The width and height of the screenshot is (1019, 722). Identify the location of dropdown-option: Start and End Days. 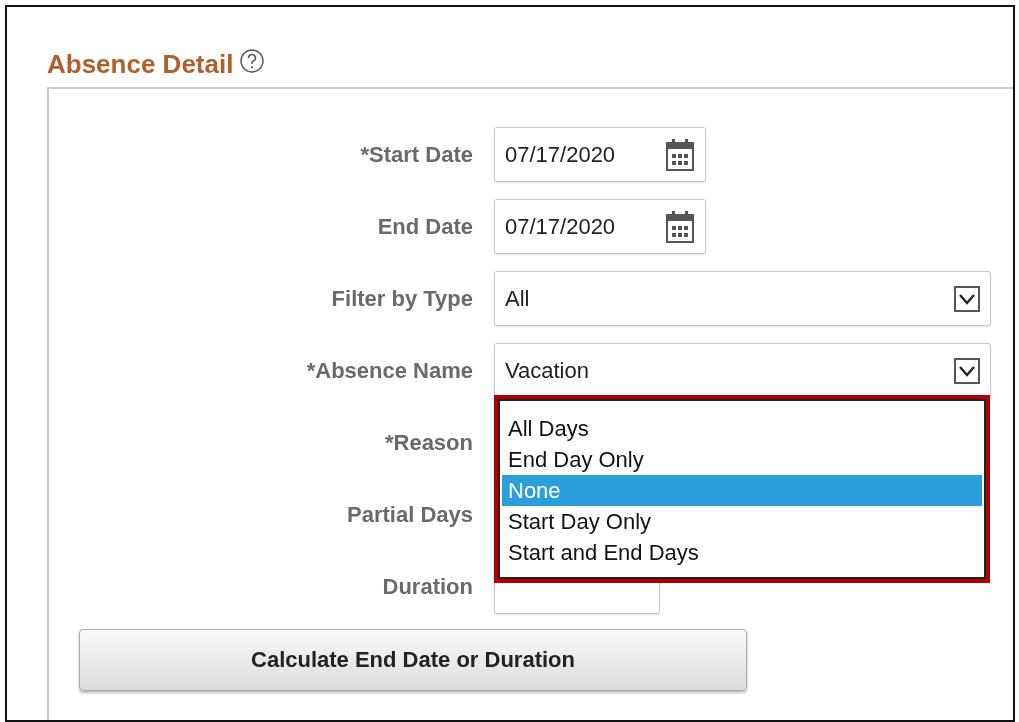
(742, 552).